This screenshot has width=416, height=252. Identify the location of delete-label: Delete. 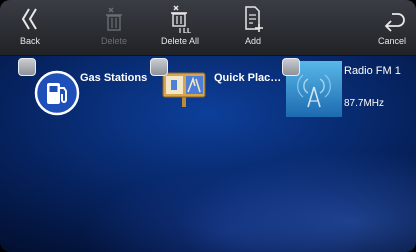
(113, 41).